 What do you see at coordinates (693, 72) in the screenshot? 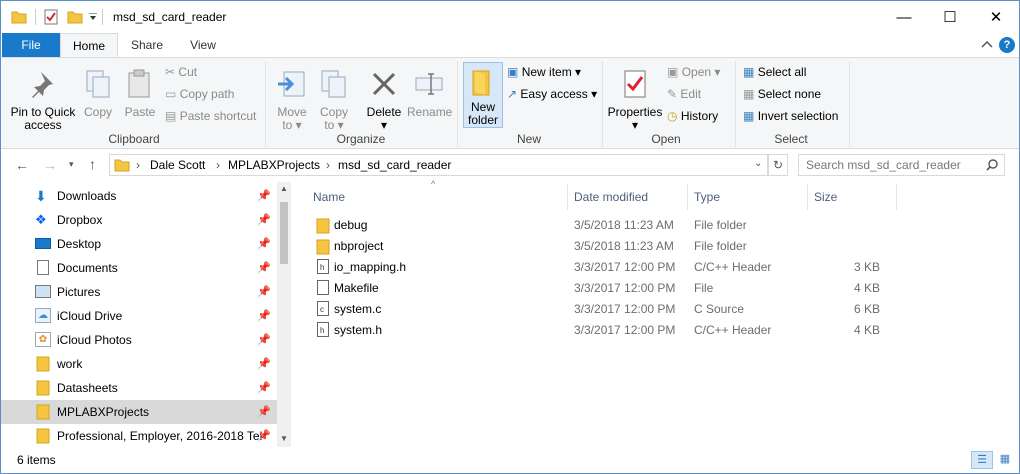
I see `open-button: ▣ Open ▾` at bounding box center [693, 72].